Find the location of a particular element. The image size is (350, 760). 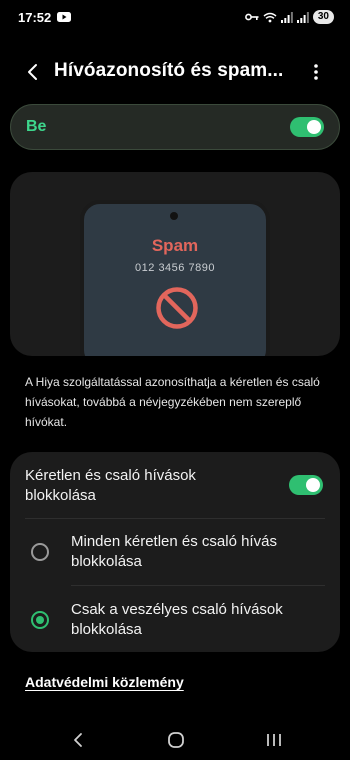

more-options-button is located at coordinates (316, 72).